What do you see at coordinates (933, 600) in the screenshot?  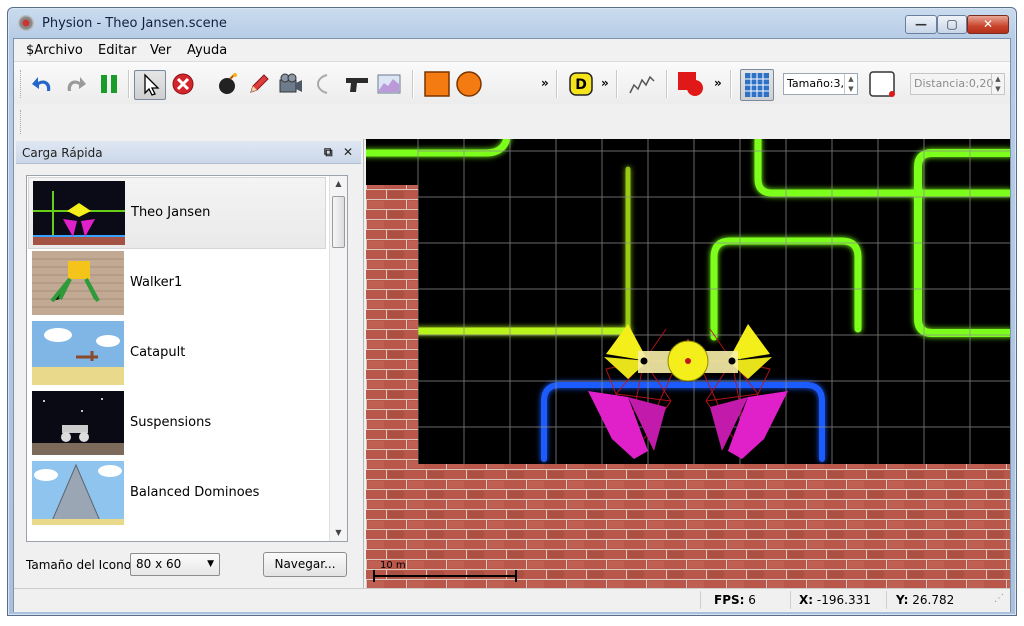 I see `y-value: 26.782` at bounding box center [933, 600].